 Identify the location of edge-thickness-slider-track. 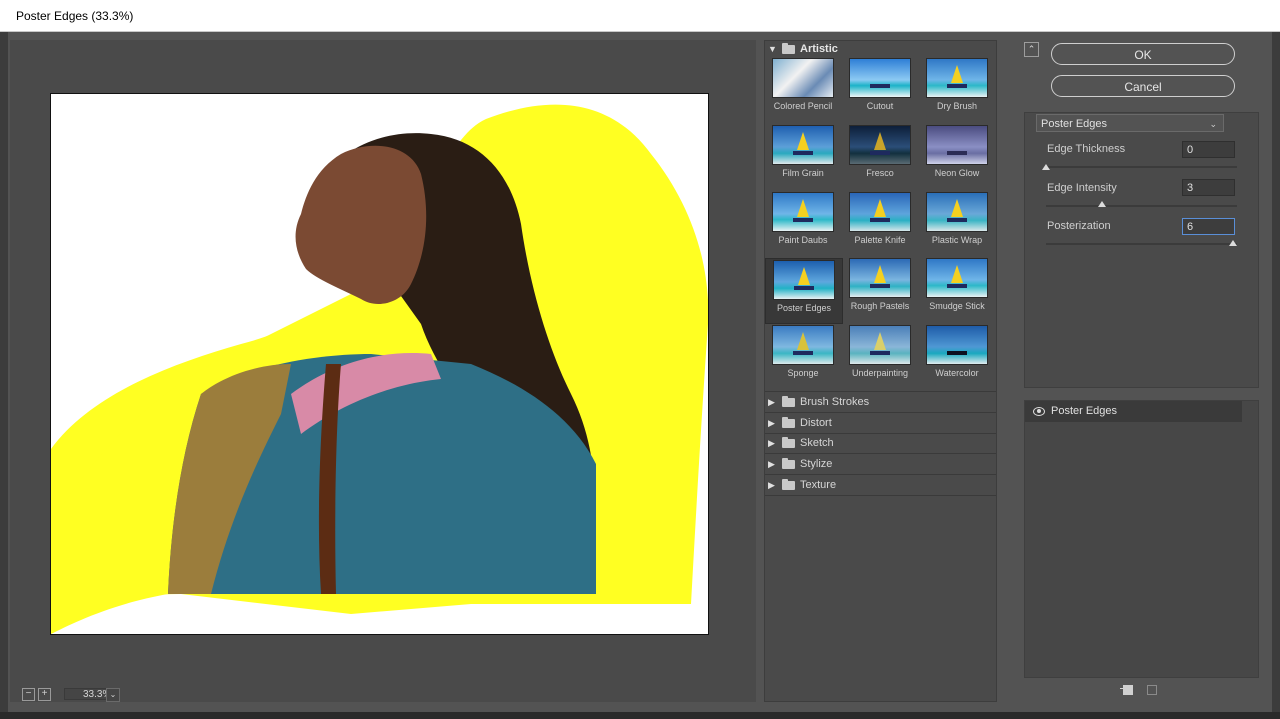
(1141, 167).